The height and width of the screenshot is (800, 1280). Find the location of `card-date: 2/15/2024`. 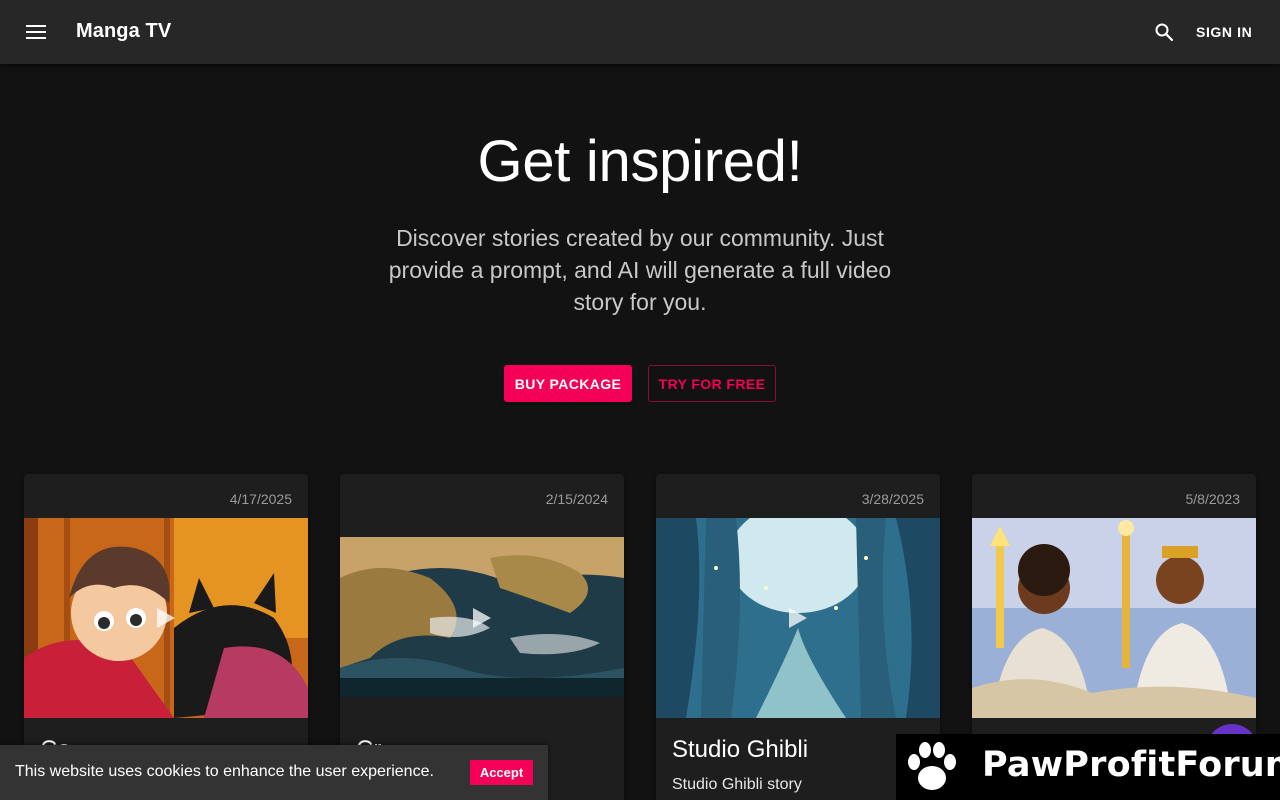

card-date: 2/15/2024 is located at coordinates (576, 499).